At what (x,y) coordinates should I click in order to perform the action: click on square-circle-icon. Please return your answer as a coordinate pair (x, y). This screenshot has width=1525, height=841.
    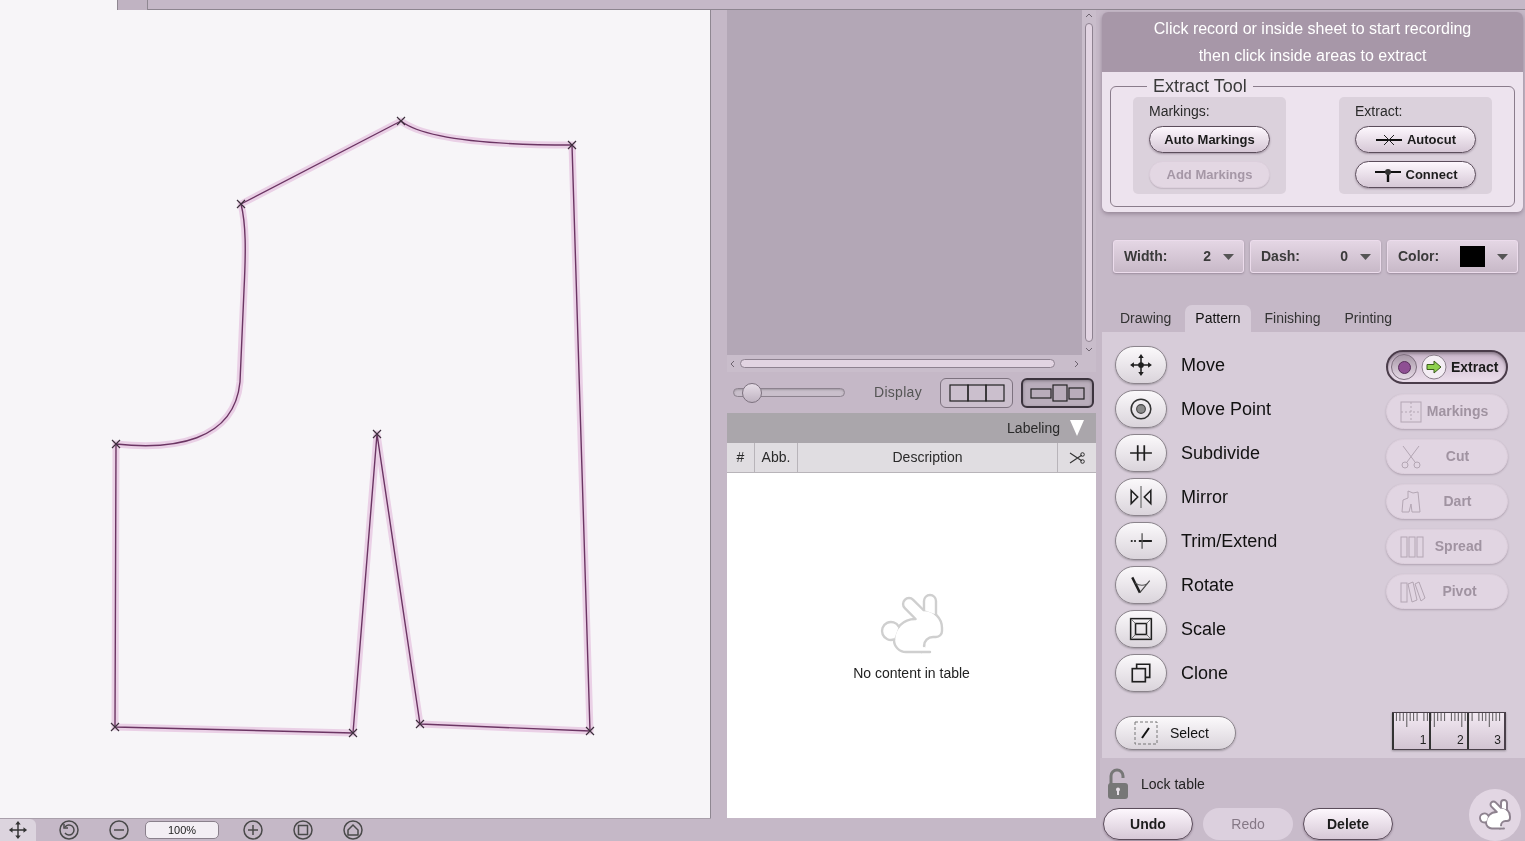
    Looking at the image, I should click on (303, 830).